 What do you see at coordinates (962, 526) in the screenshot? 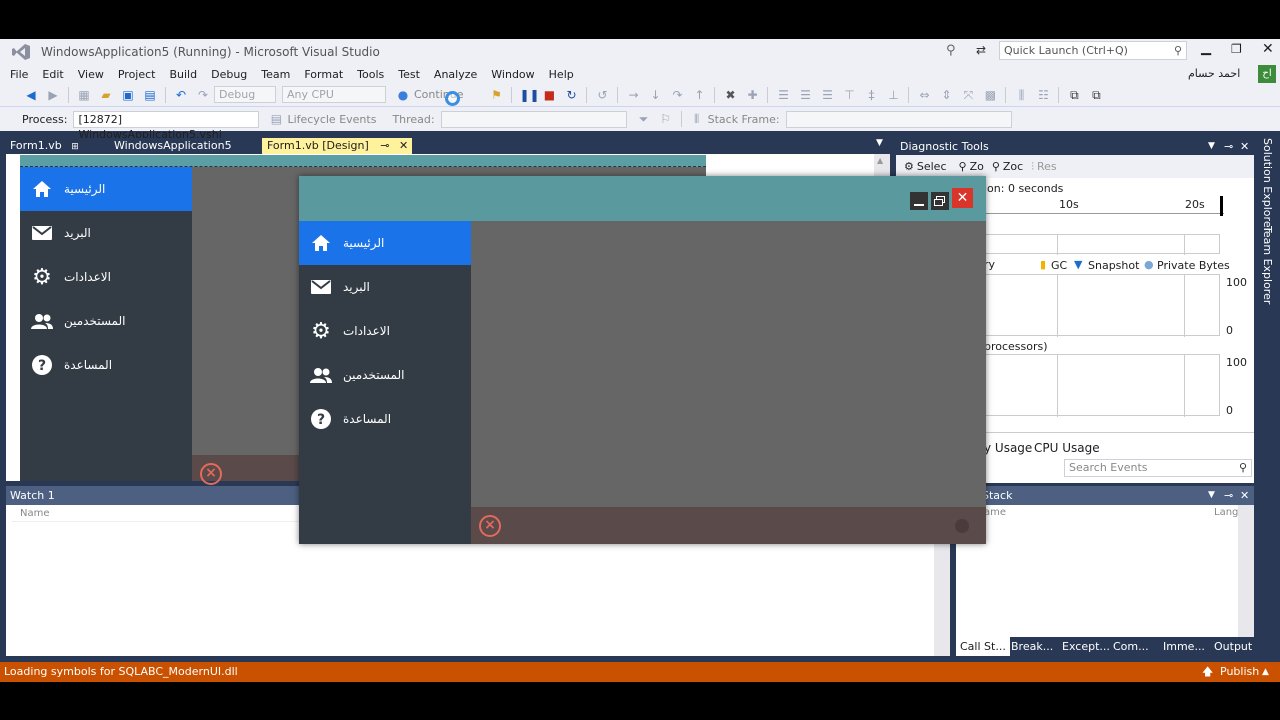
I see `resize-grip-icon` at bounding box center [962, 526].